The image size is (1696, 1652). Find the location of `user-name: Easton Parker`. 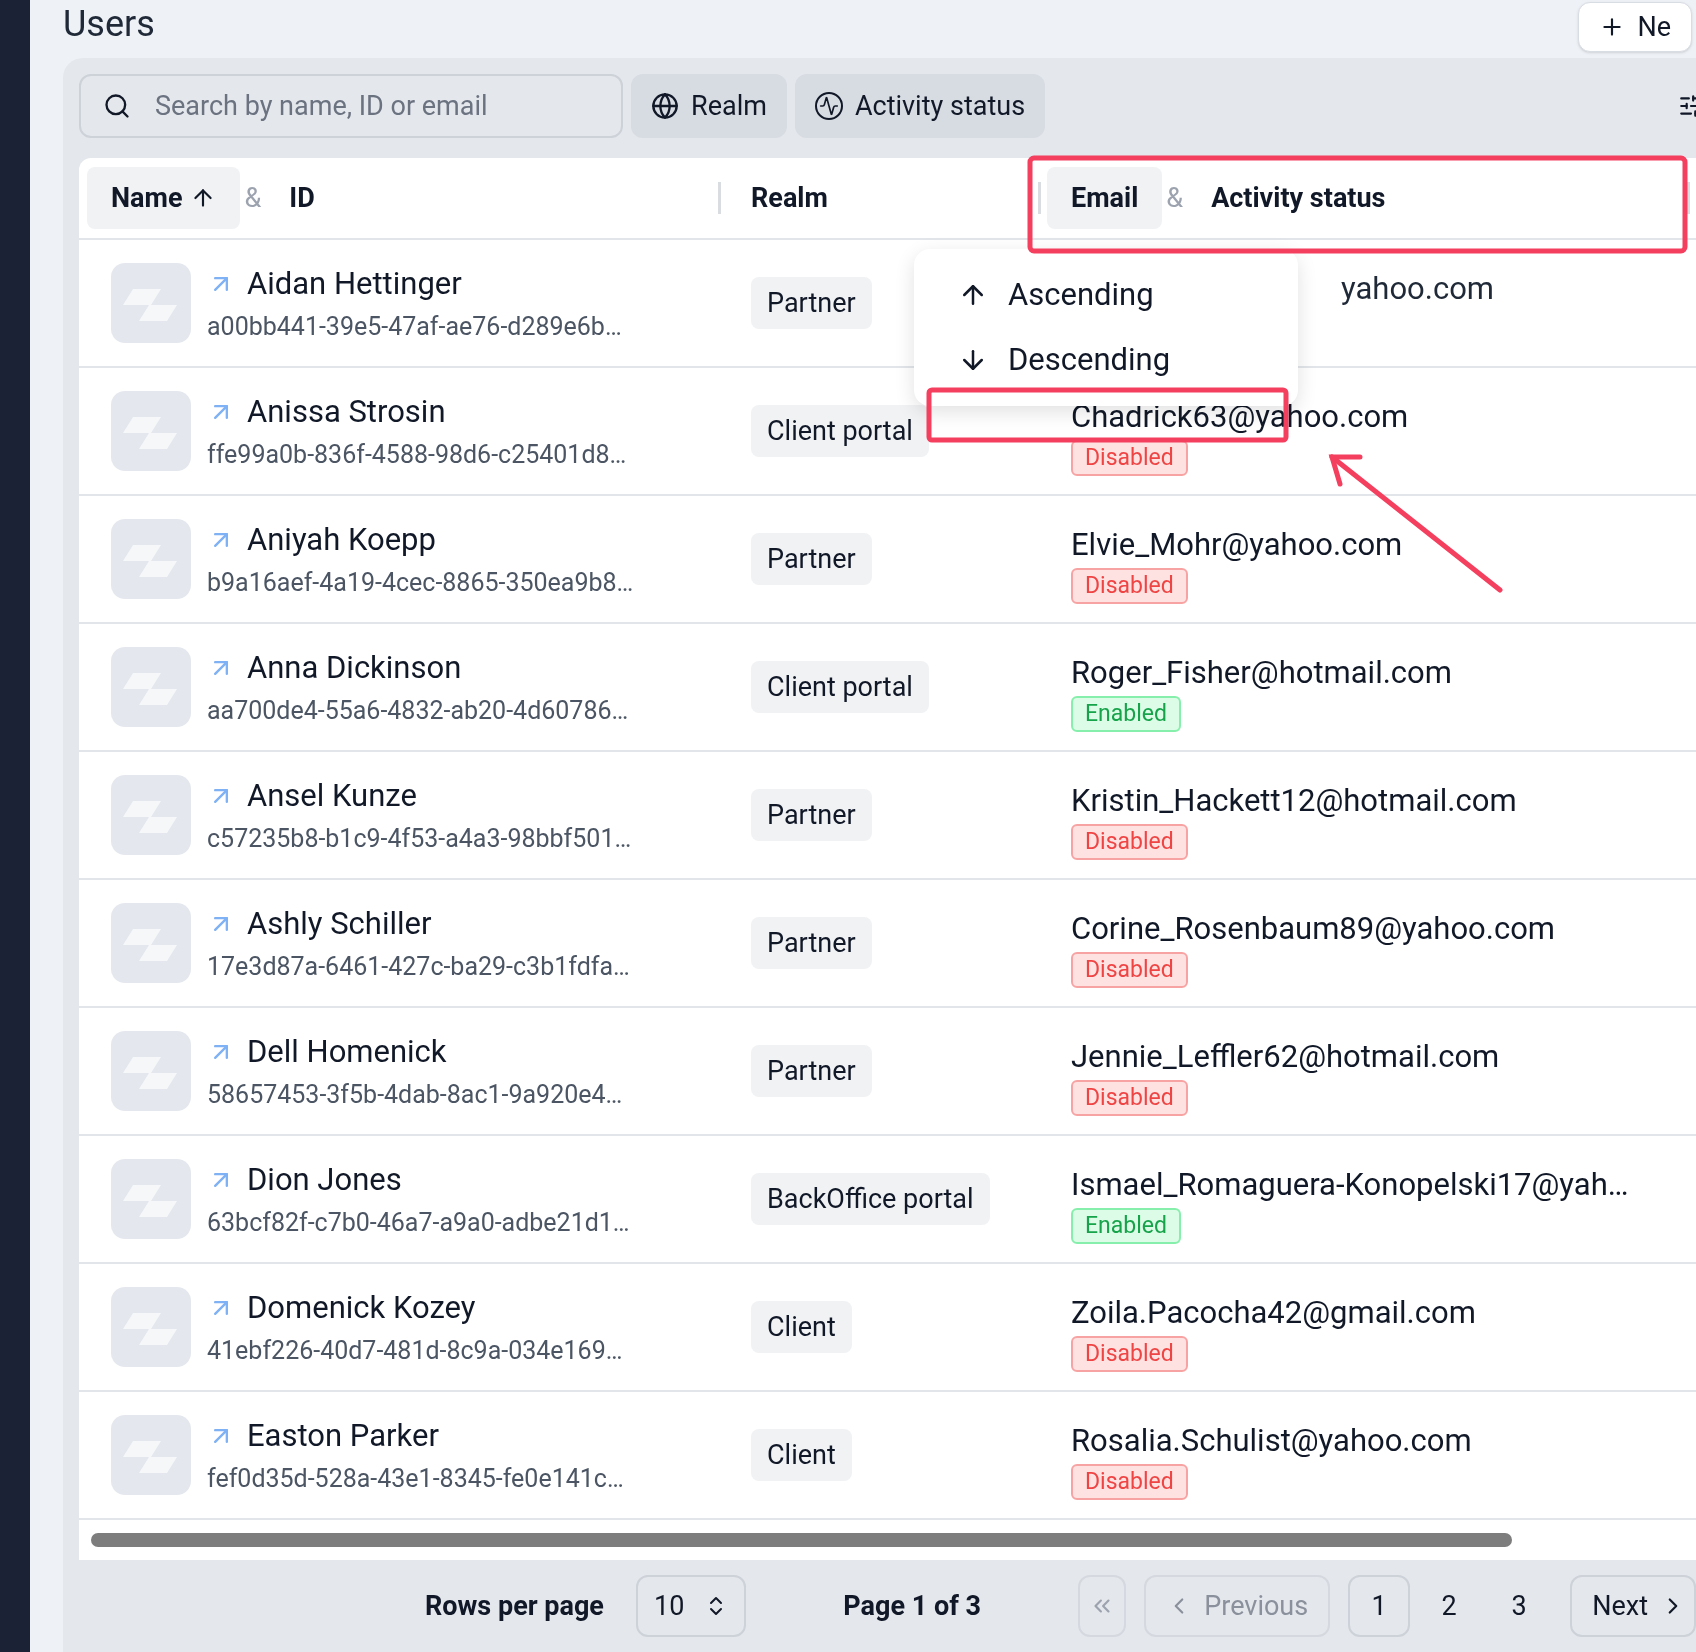

user-name: Easton Parker is located at coordinates (343, 1436).